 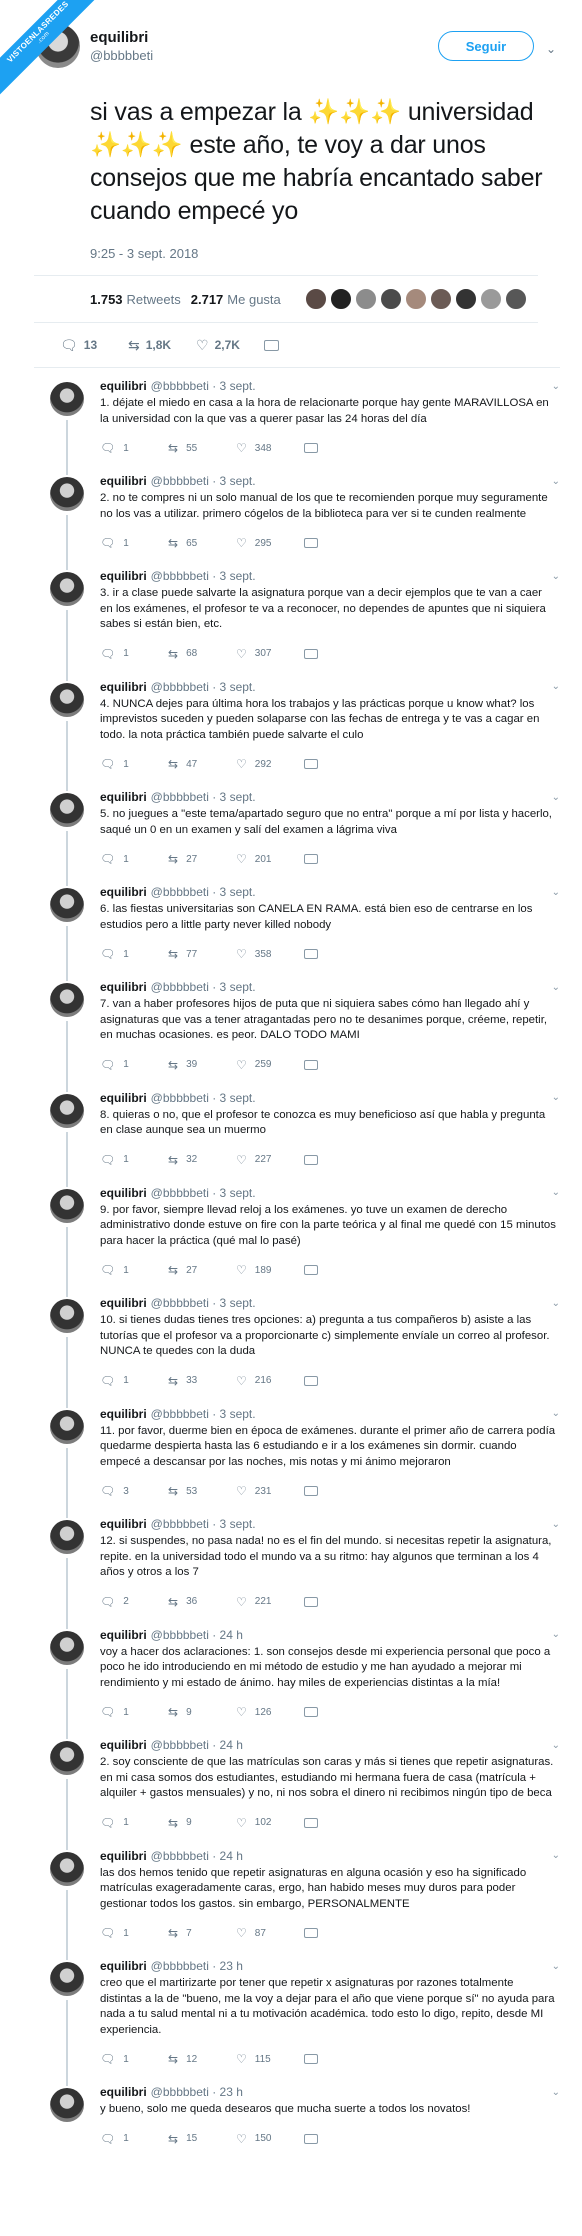 What do you see at coordinates (270, 654) in the screenshot?
I see `like-button: ♡ 307` at bounding box center [270, 654].